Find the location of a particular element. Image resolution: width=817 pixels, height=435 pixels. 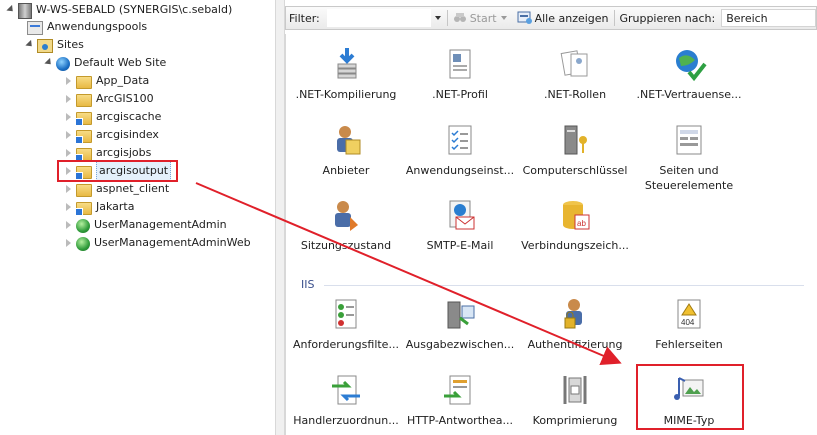

folder-icon is located at coordinates (84, 82).